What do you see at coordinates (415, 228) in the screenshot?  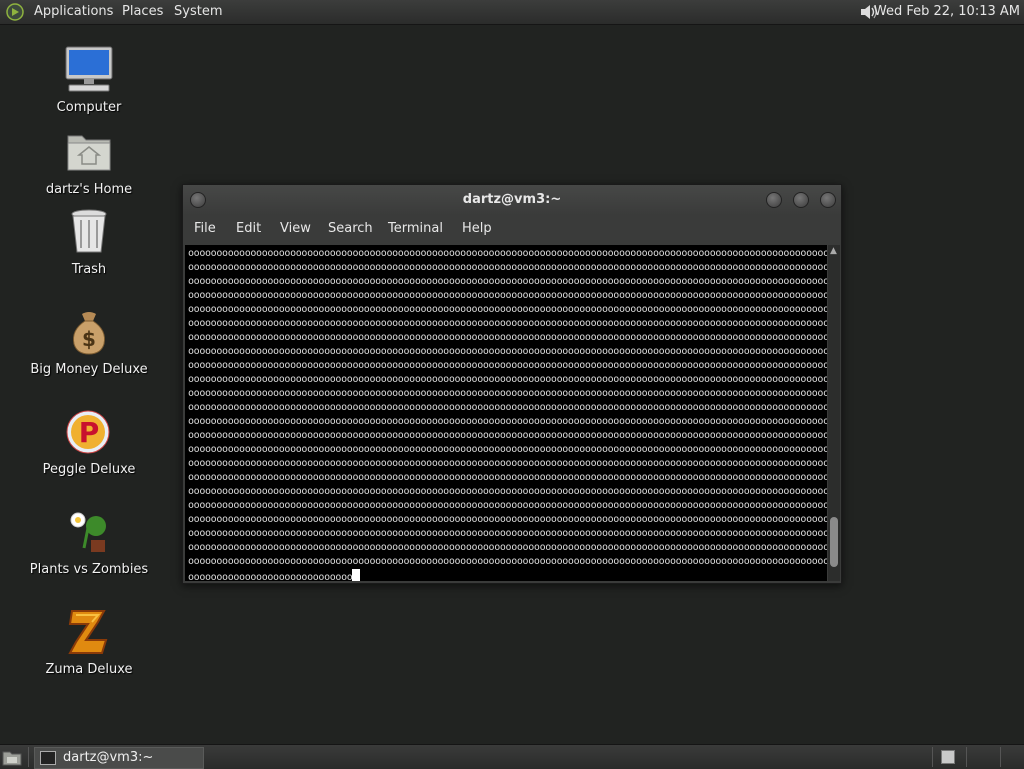 I see `menu-terminal: Terminal` at bounding box center [415, 228].